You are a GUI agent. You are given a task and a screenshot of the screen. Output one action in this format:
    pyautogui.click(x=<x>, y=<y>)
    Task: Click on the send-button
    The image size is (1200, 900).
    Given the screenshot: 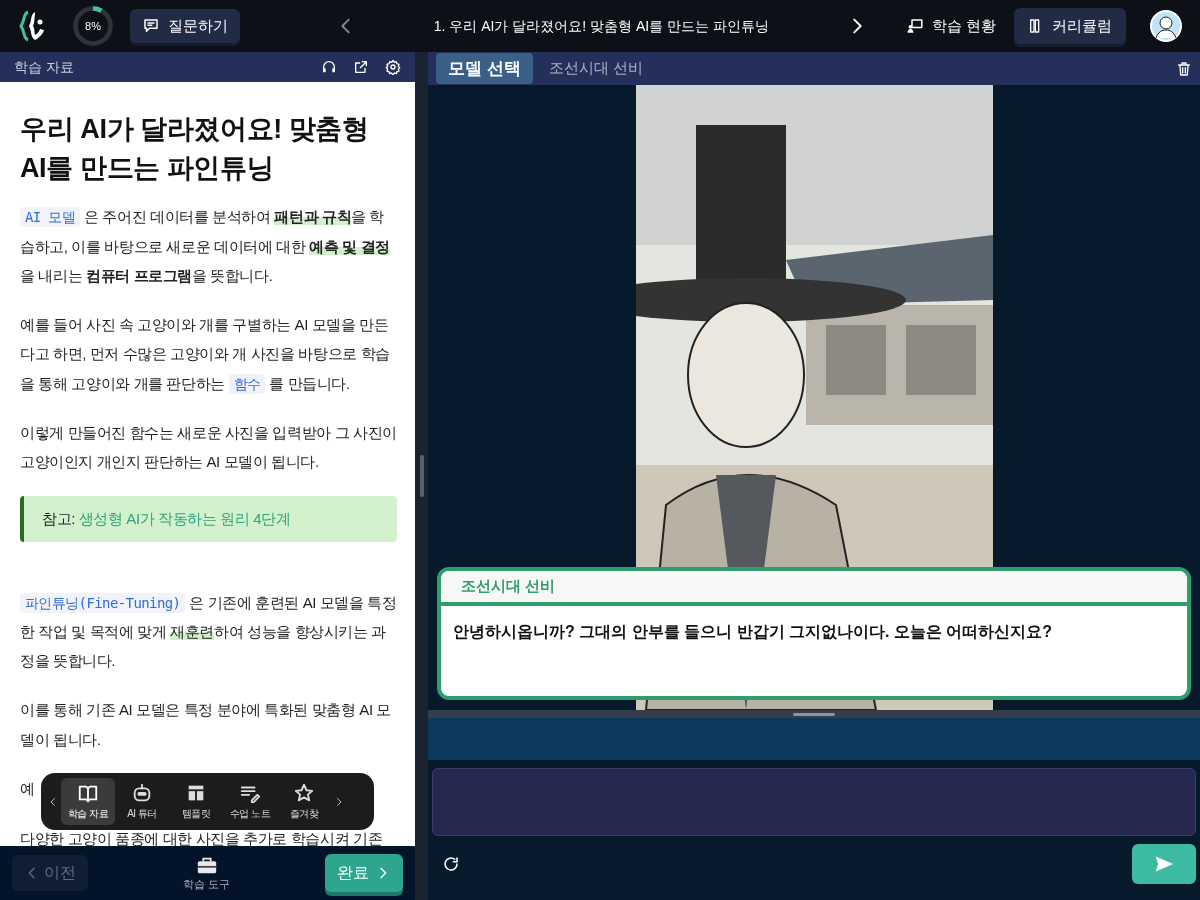 What is the action you would take?
    pyautogui.click(x=1164, y=864)
    